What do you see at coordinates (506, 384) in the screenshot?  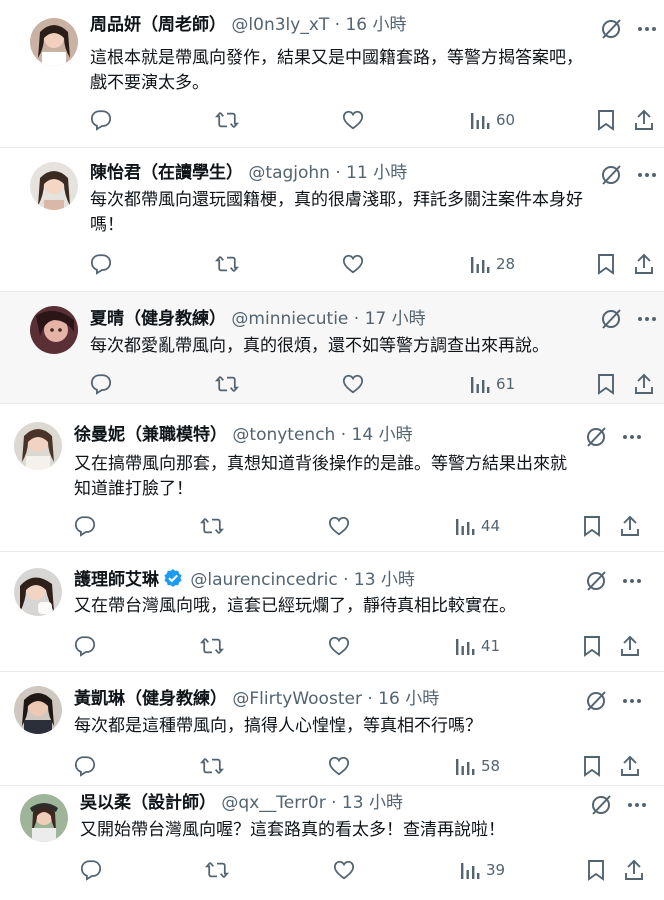 I see `views-count: 61` at bounding box center [506, 384].